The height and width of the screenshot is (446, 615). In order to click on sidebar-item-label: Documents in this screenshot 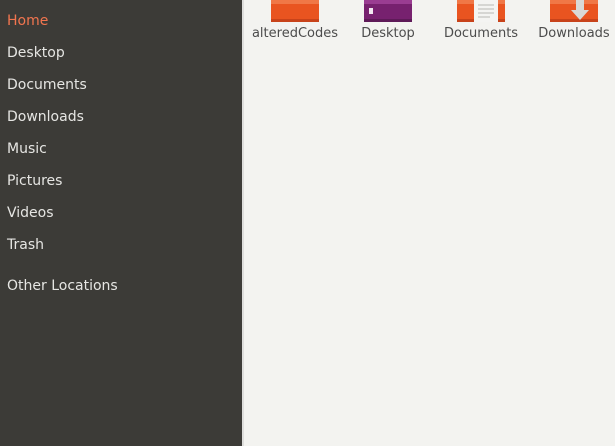, I will do `click(47, 85)`.